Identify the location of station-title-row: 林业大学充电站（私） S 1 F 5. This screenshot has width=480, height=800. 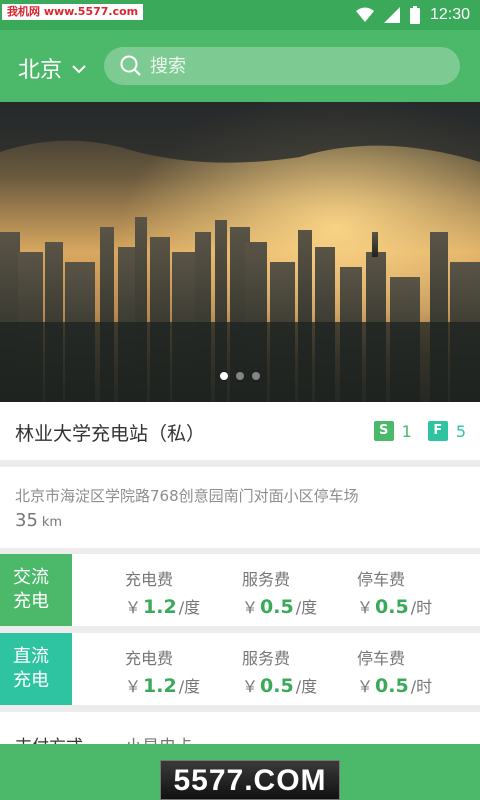
(240, 431).